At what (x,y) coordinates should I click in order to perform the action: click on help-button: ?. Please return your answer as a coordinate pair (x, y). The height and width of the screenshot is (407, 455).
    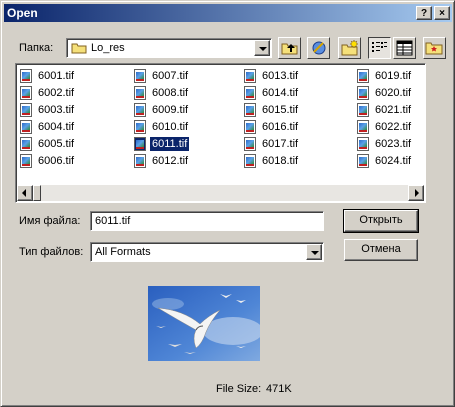
    Looking at the image, I should click on (424, 13).